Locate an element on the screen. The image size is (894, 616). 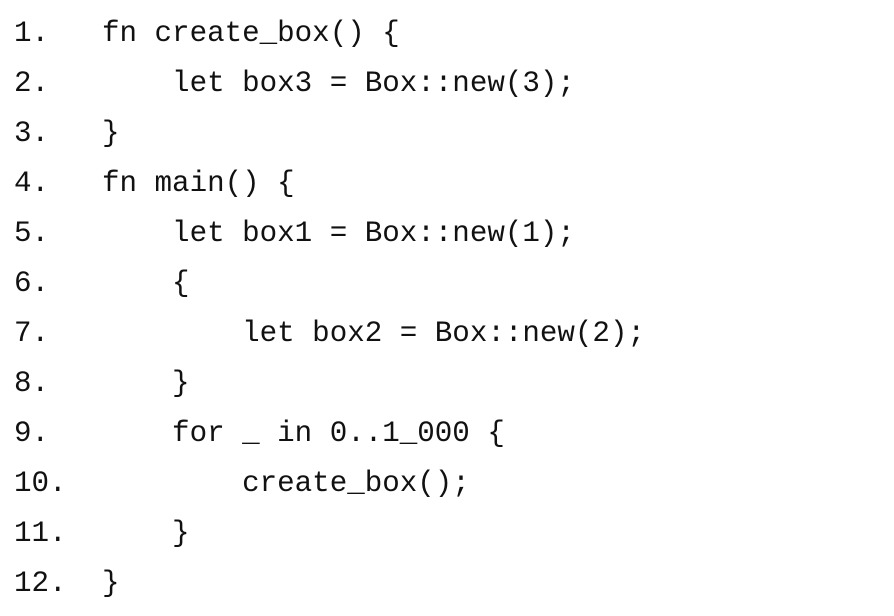
line-number: 10. is located at coordinates (40, 483).